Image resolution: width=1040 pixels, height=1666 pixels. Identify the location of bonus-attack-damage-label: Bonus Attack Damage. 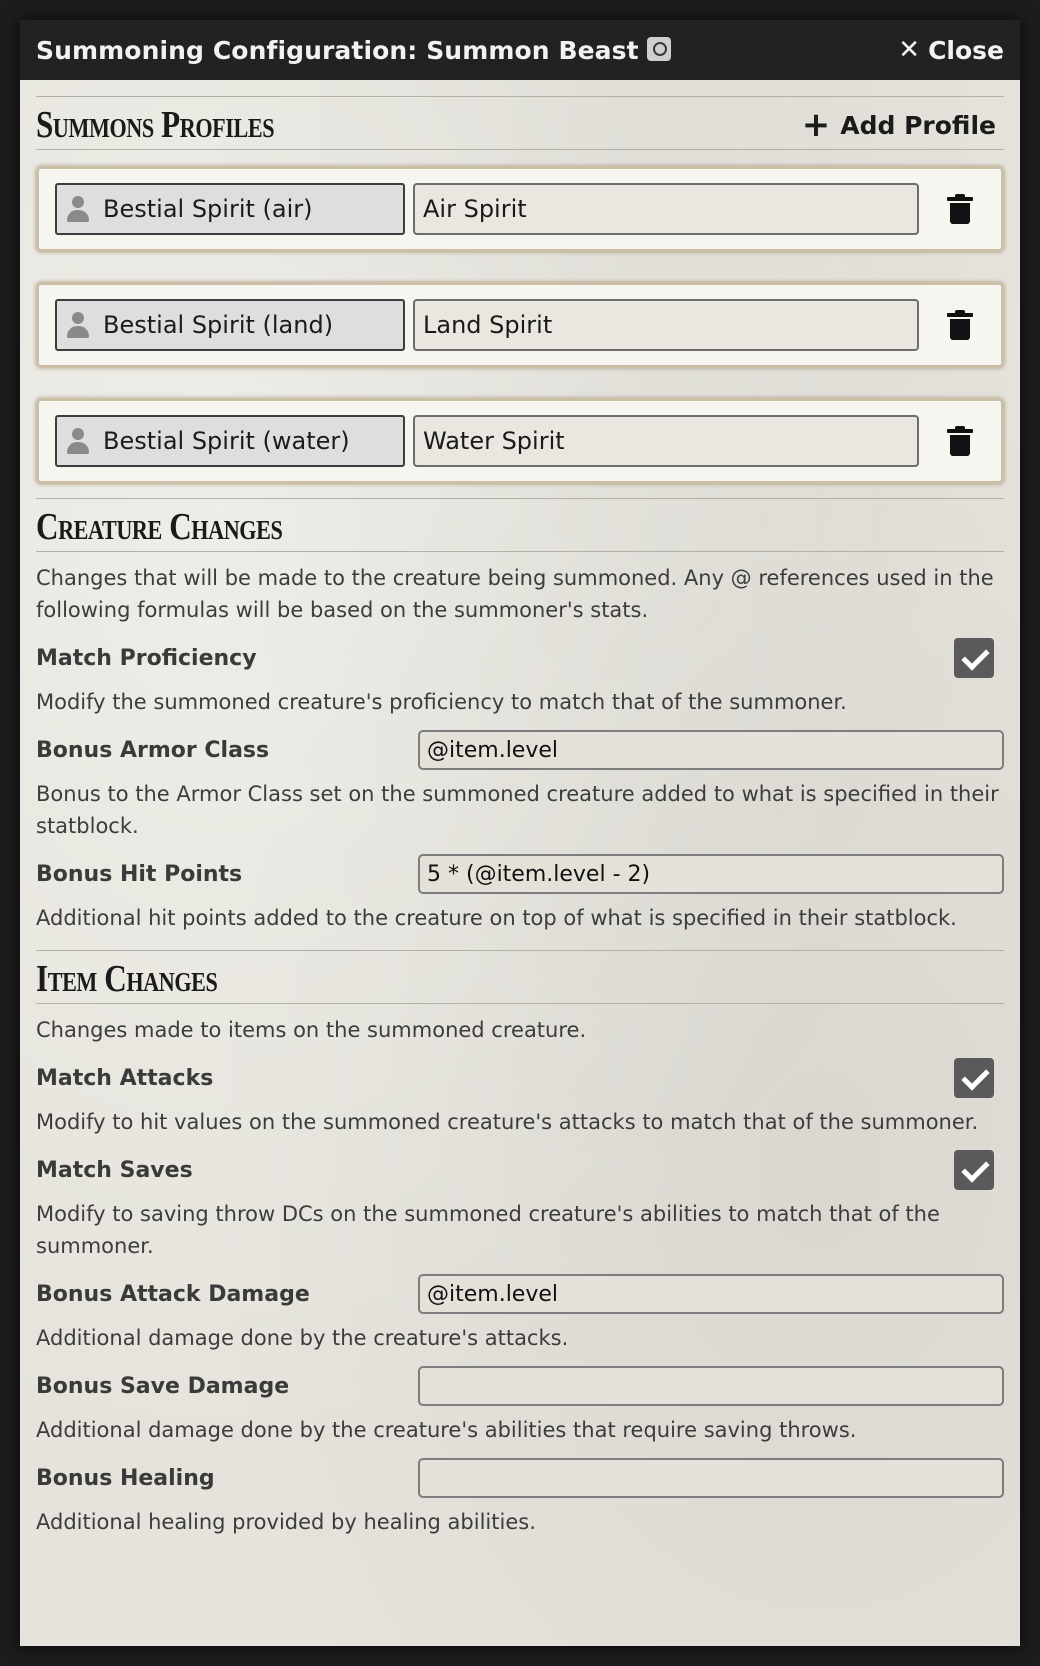
(173, 1294).